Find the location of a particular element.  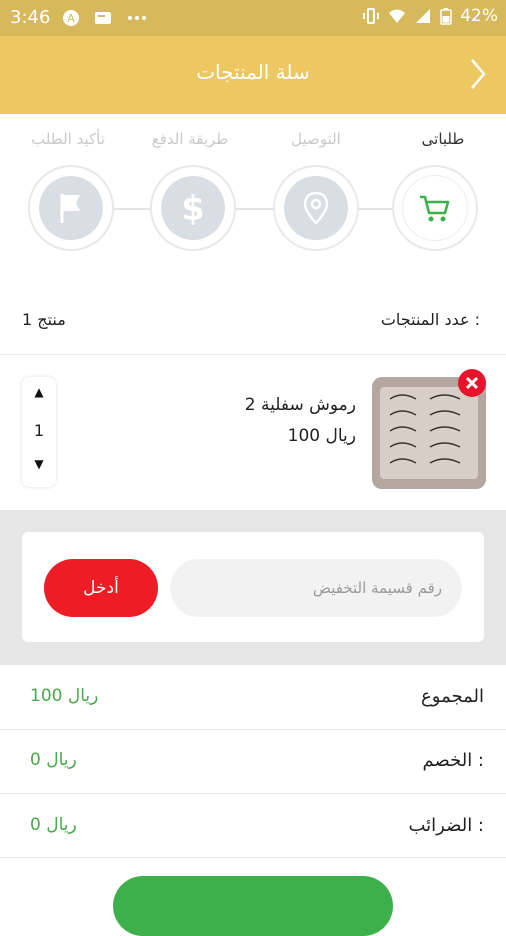

location-pin-icon is located at coordinates (316, 208).